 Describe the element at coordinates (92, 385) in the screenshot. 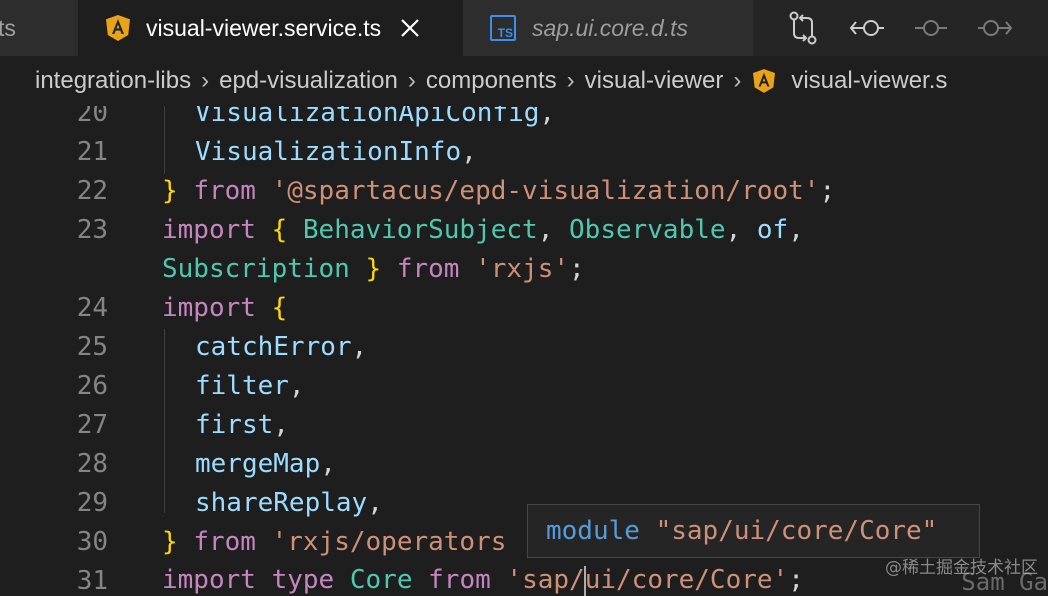

I see `line-number: 26` at that location.